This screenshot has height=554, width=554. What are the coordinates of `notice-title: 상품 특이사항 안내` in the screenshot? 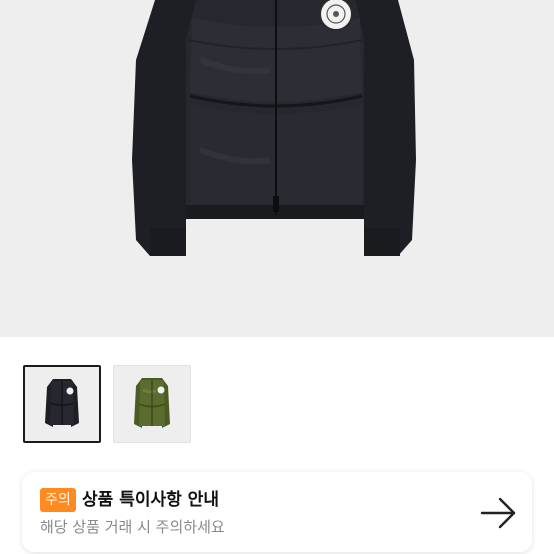 It's located at (150, 500).